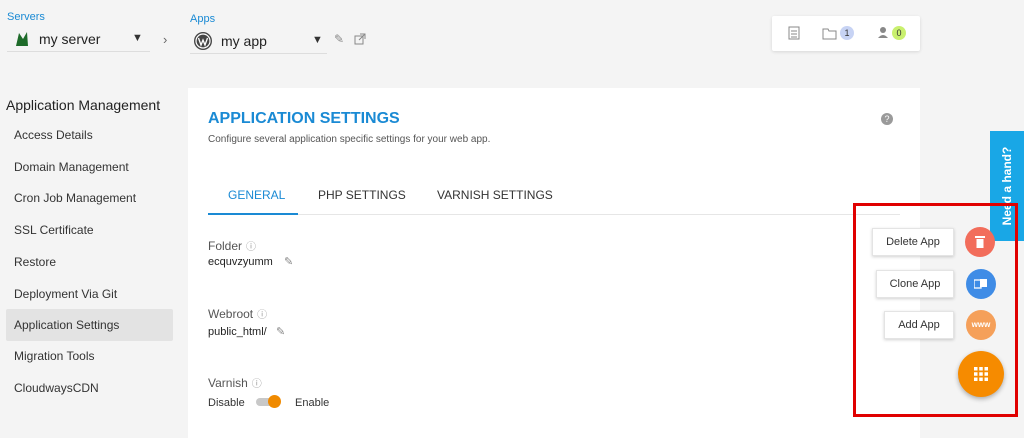 The image size is (1024, 438). Describe the element at coordinates (165, 39) in the screenshot. I see `breadcrumb-chevron-icon: ›` at that location.